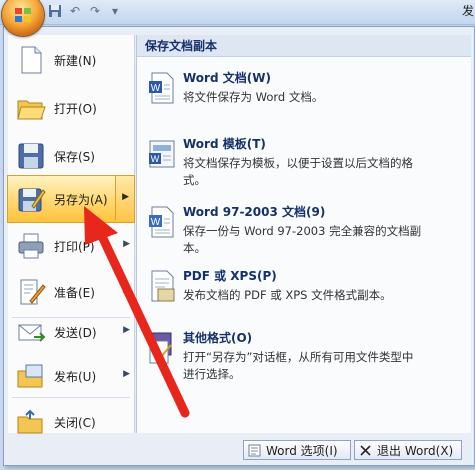 Image resolution: width=475 pixels, height=470 pixels. Describe the element at coordinates (75, 377) in the screenshot. I see `menu-item-label: 发布(U)` at that location.